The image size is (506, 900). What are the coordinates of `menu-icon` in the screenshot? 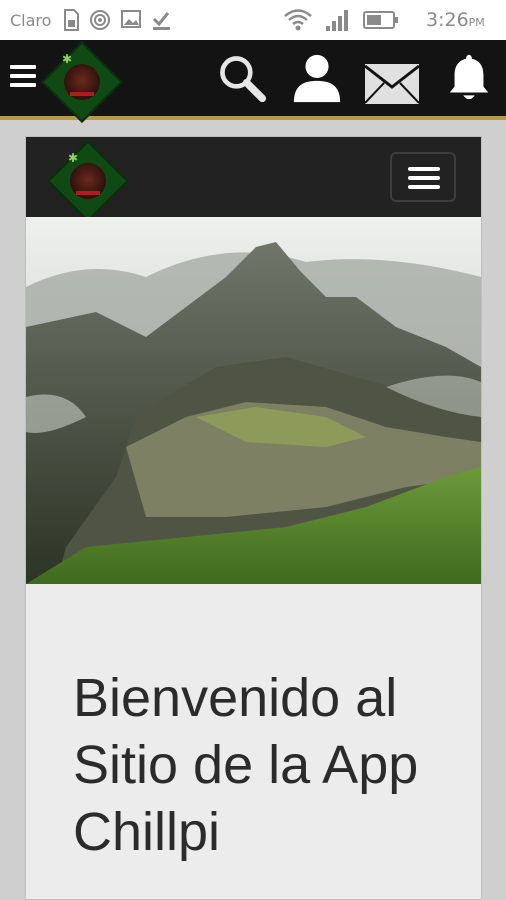 It's located at (23, 77).